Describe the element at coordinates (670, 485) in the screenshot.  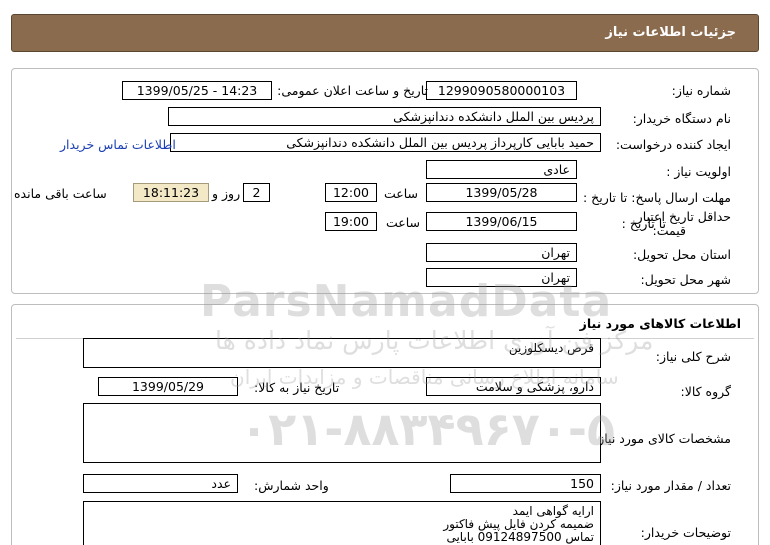
I see `qty-label: تعداد / مقدار مورد نیاز:` at that location.